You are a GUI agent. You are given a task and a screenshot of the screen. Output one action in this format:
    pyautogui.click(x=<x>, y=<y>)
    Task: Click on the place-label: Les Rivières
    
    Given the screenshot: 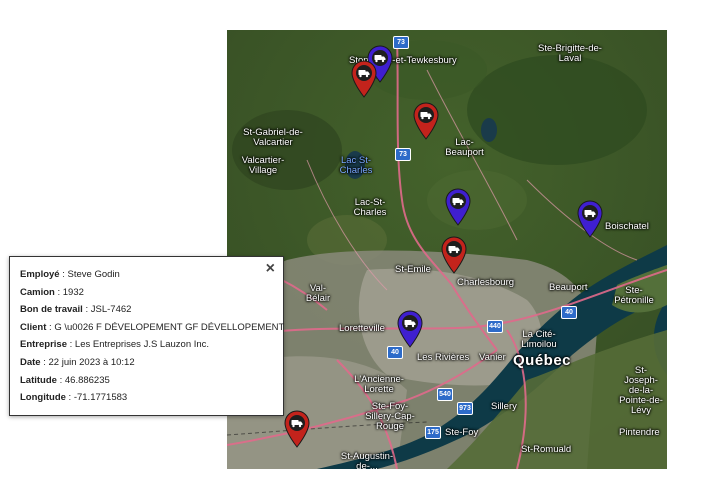 What is the action you would take?
    pyautogui.click(x=443, y=357)
    